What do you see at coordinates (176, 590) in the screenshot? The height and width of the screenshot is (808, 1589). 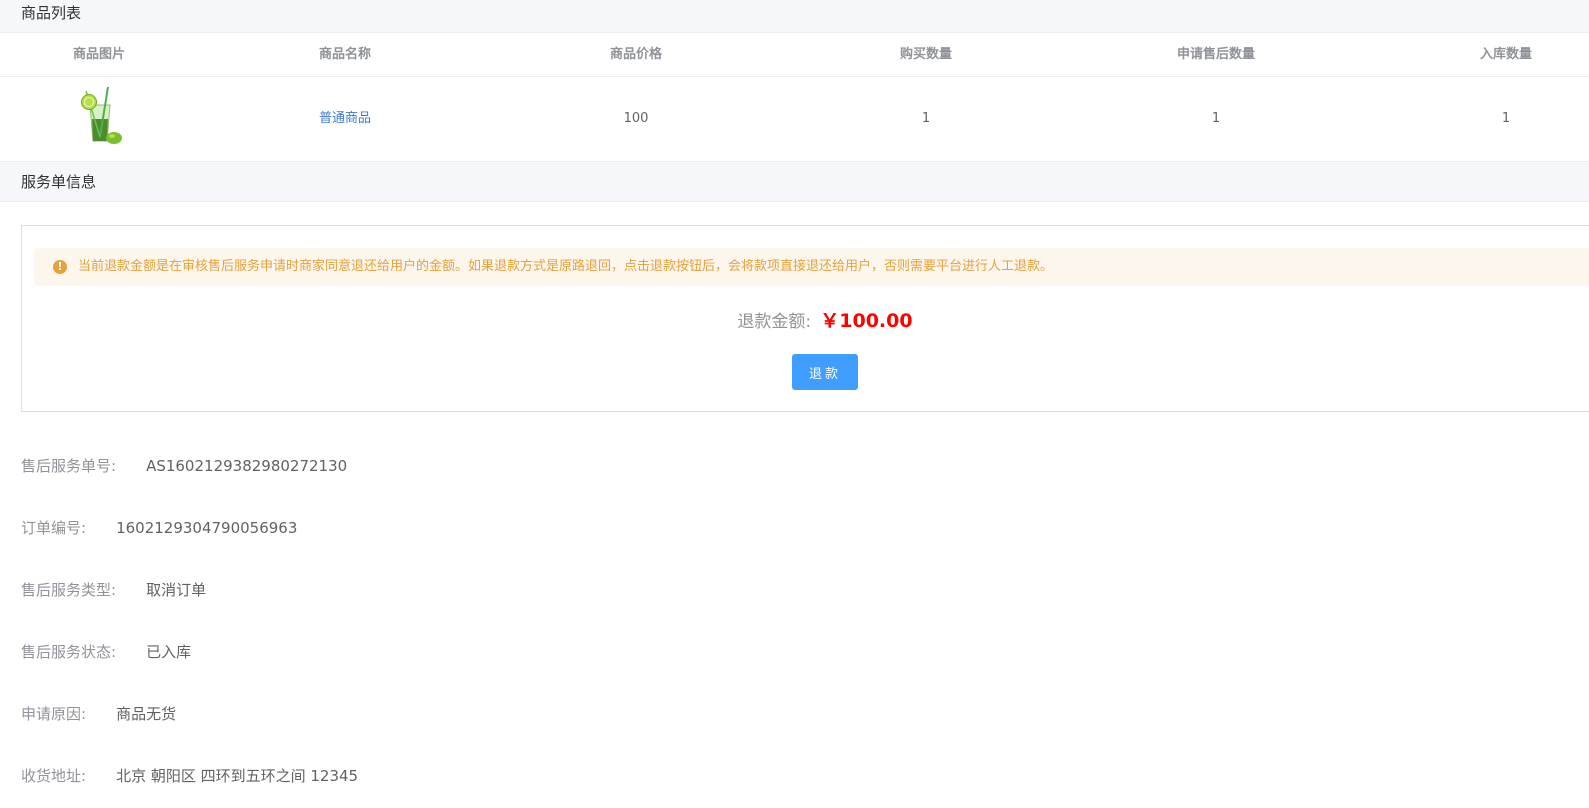 I see `detail-value: 取消订单` at bounding box center [176, 590].